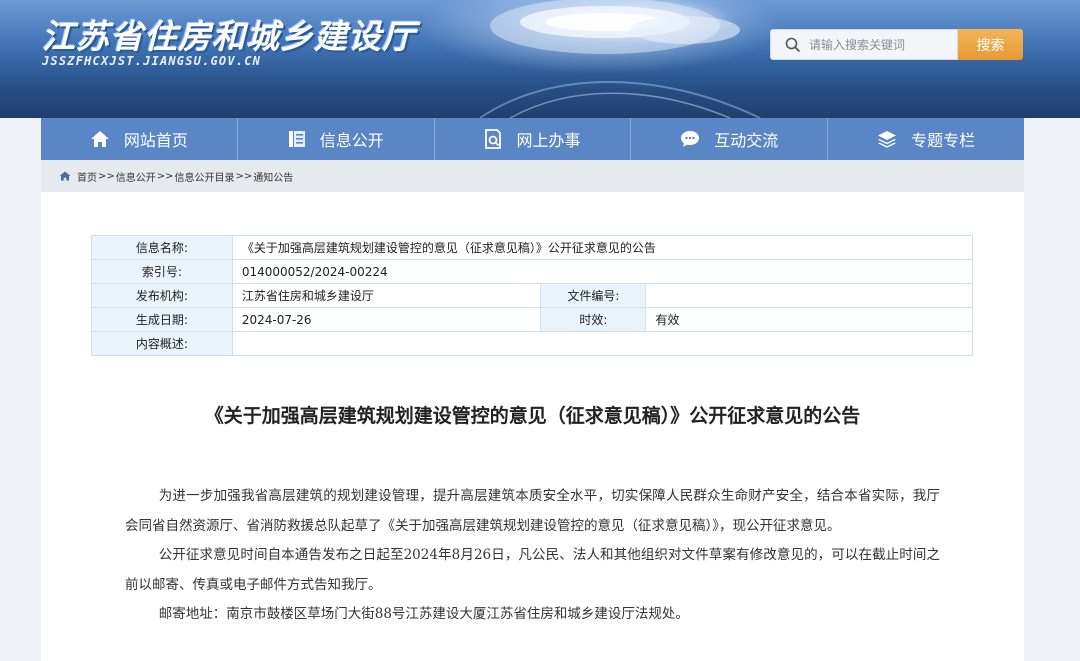  I want to click on nav-item-info-disclosure: 信息公开, so click(336, 139).